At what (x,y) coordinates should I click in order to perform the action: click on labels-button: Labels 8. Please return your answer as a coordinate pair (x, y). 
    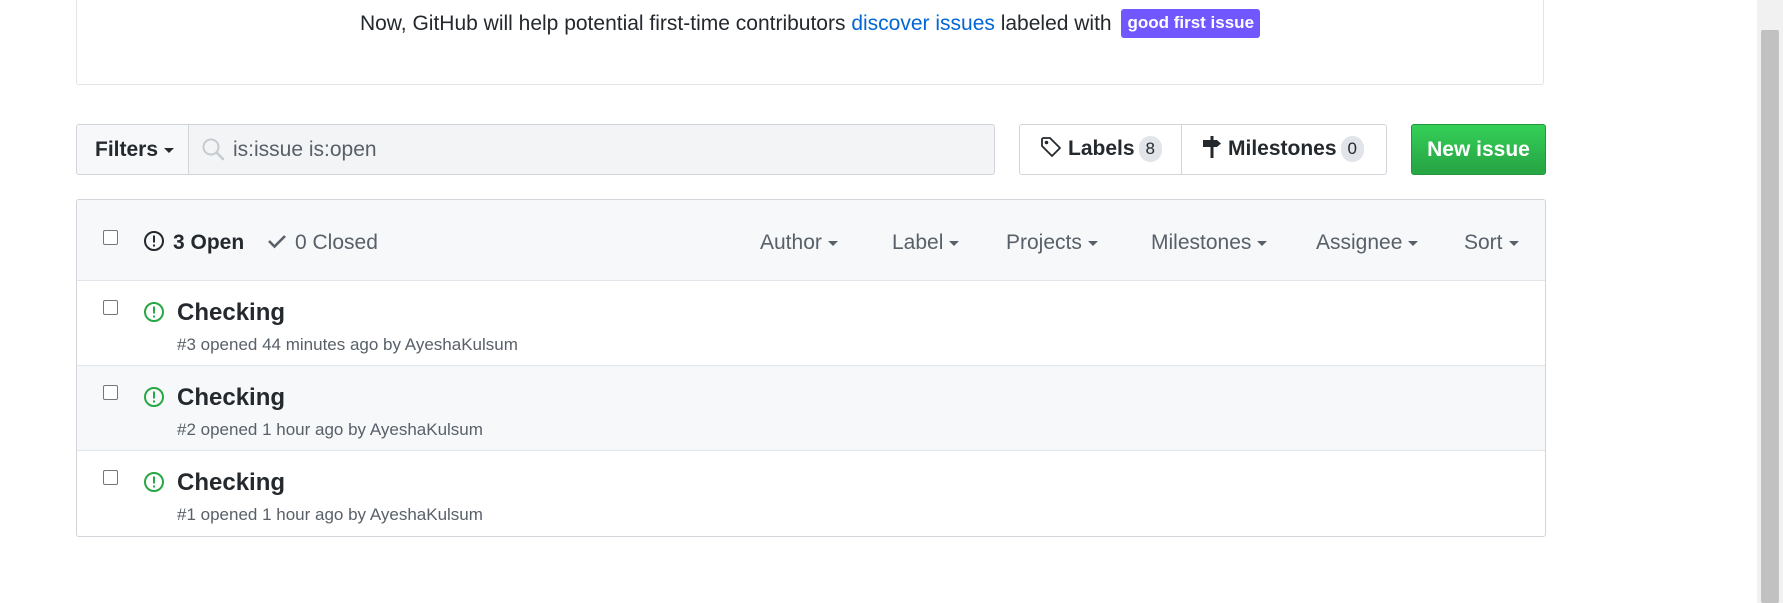
    Looking at the image, I should click on (1100, 149).